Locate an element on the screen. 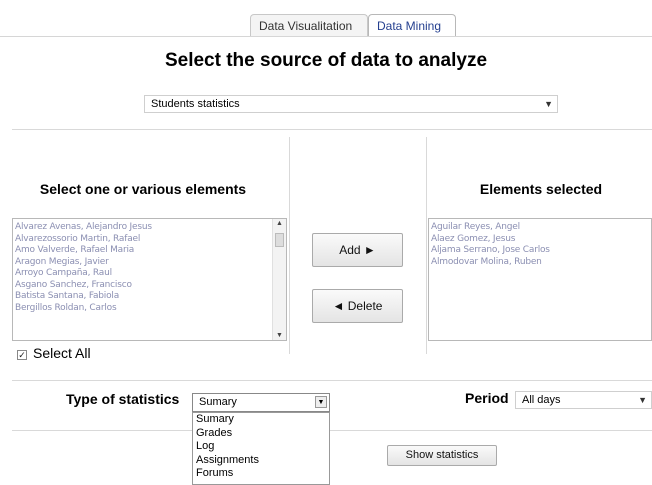 The width and height of the screenshot is (652, 485). type-of-statistics-select: Sumary ▼ is located at coordinates (261, 402).